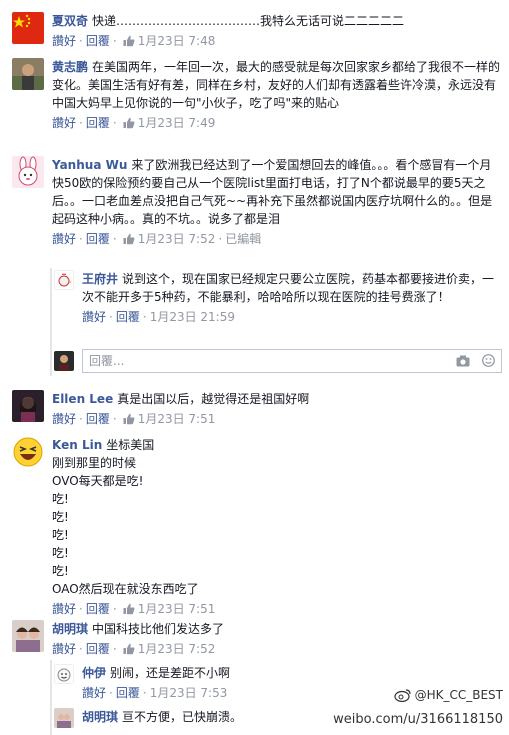 Image resolution: width=509 pixels, height=735 pixels. Describe the element at coordinates (100, 717) in the screenshot. I see `replier-name: 胡明琪` at that location.